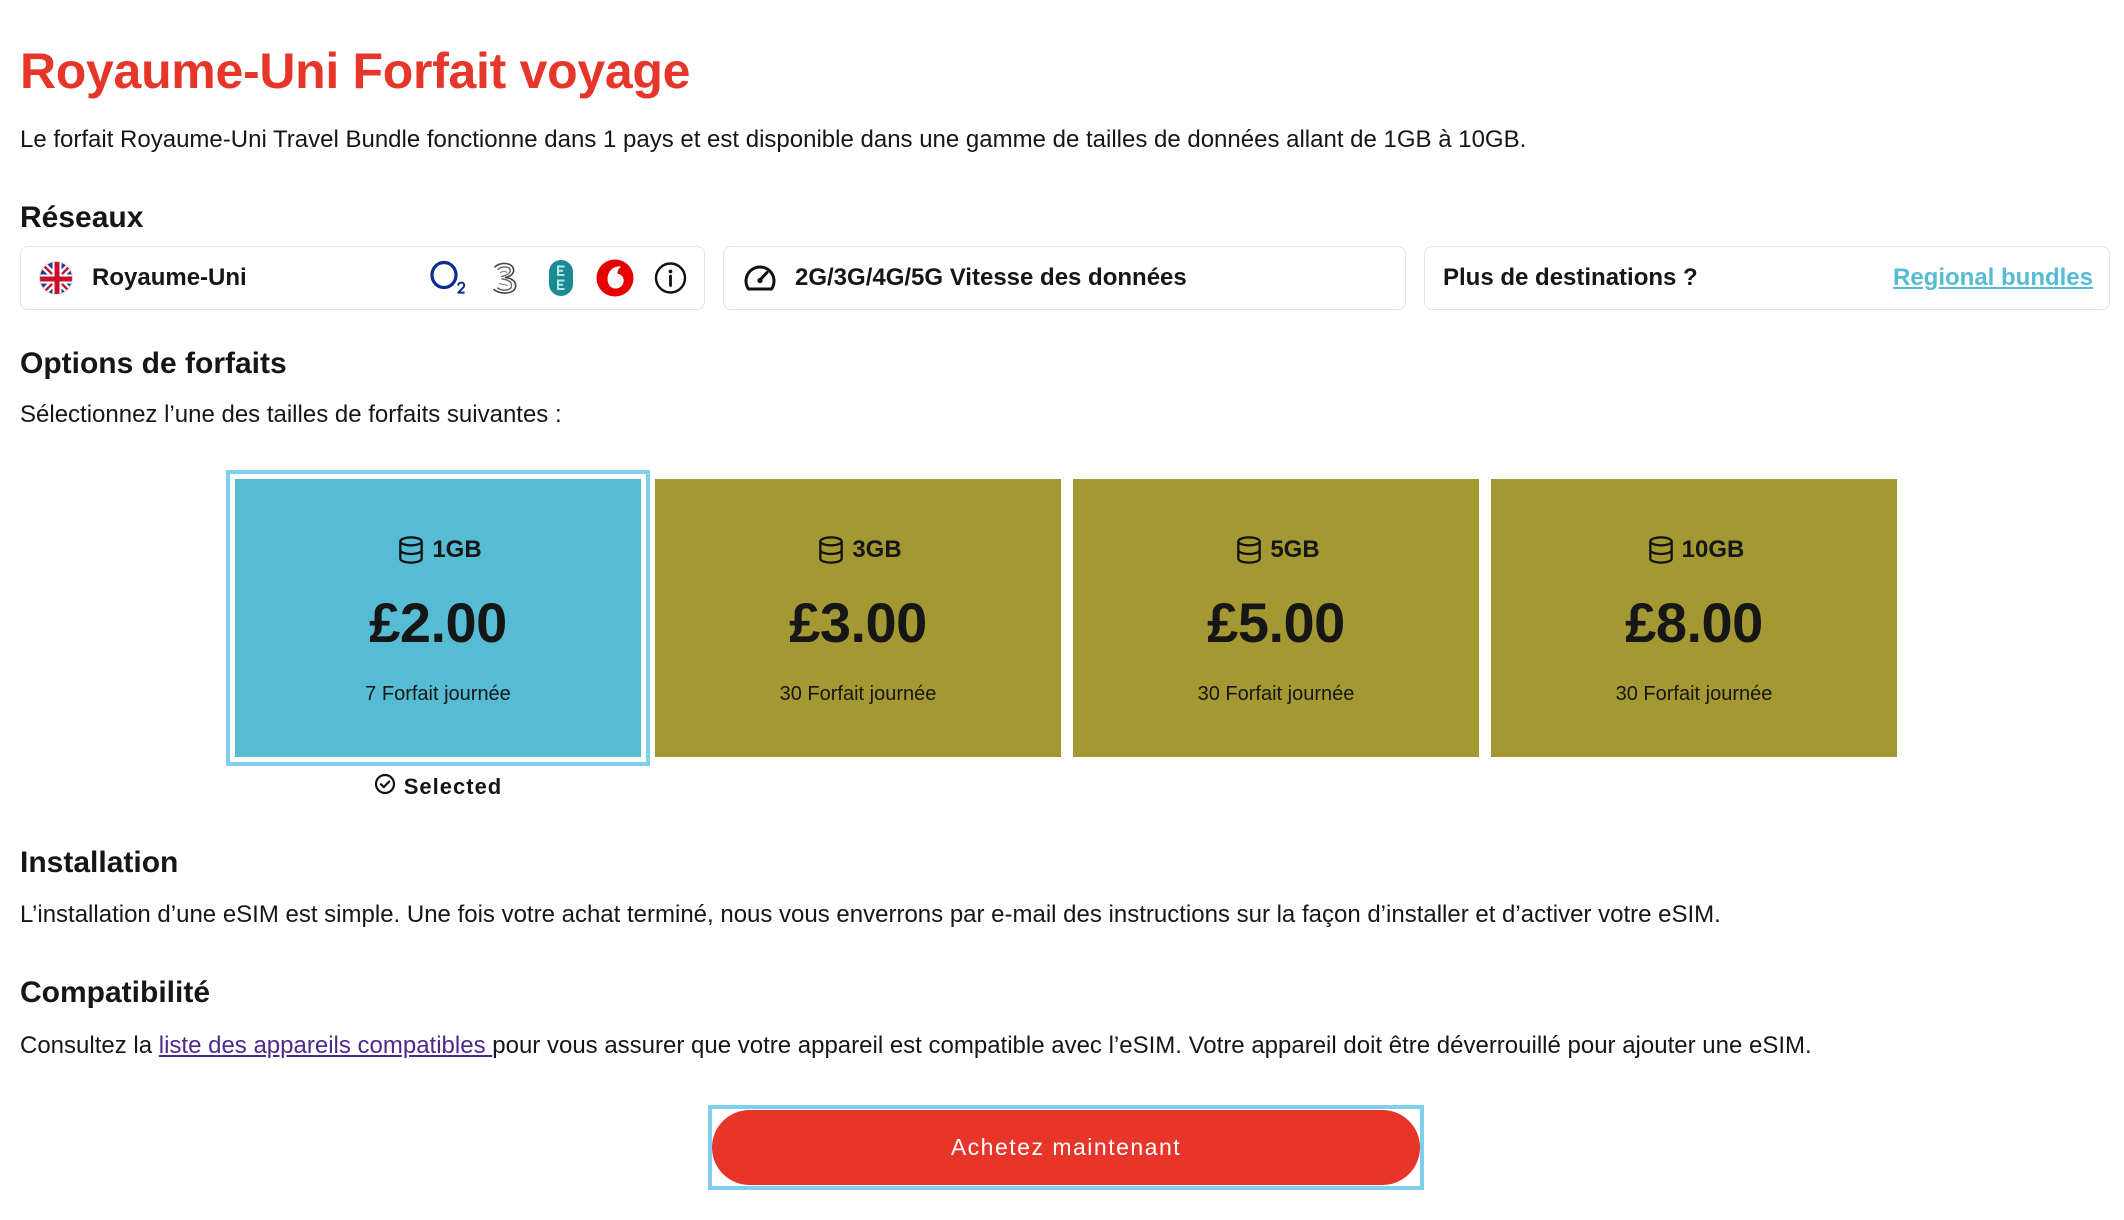 This screenshot has height=1220, width=2124. Describe the element at coordinates (453, 786) in the screenshot. I see `selected-label: Selected` at that location.